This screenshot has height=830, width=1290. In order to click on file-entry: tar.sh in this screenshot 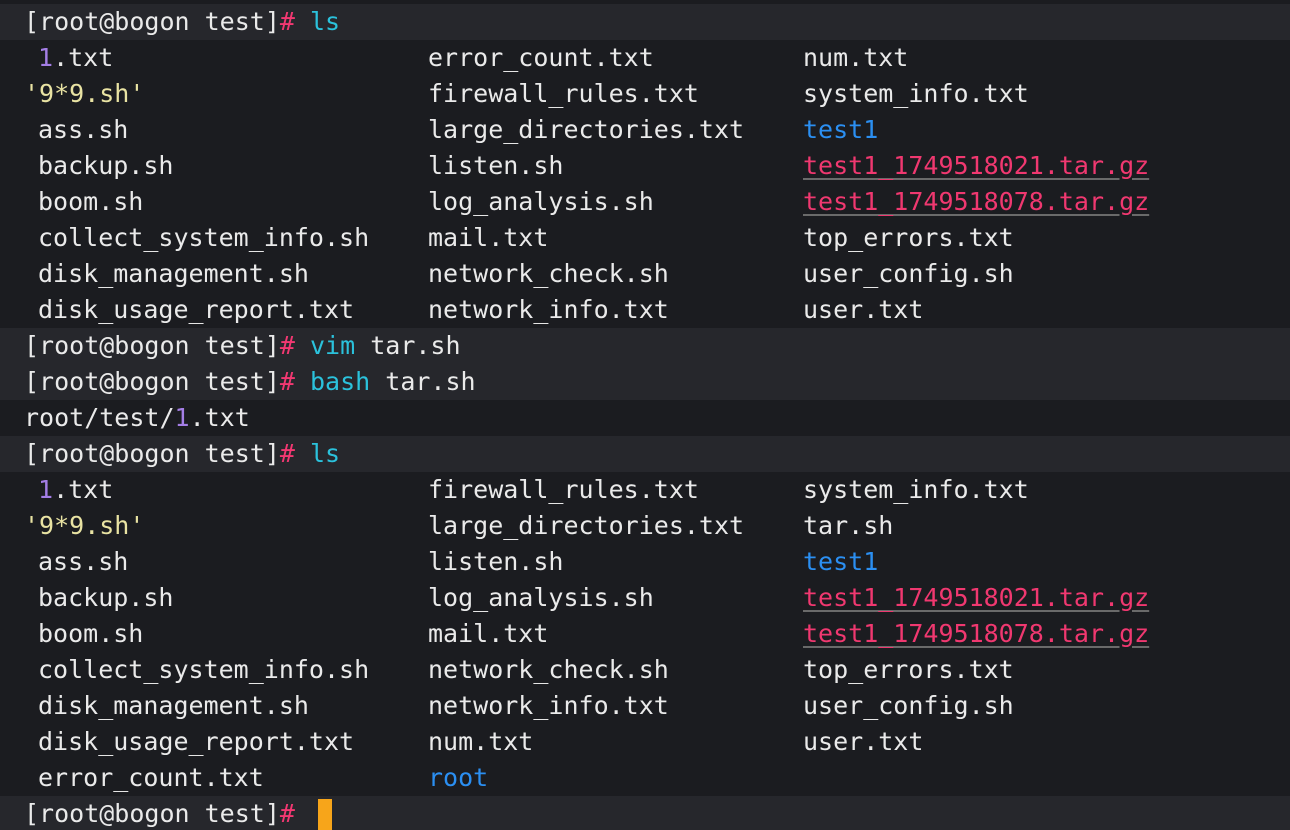, I will do `click(848, 525)`.